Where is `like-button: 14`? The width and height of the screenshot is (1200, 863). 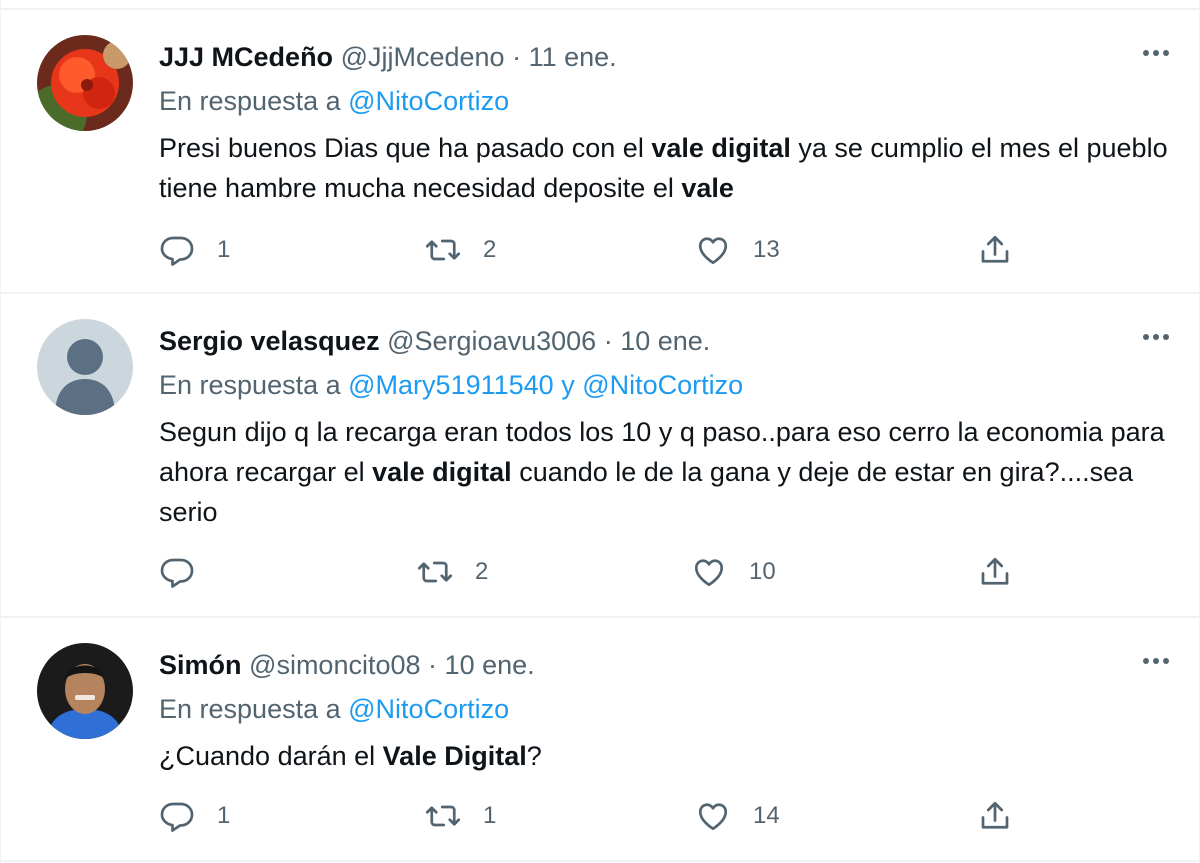 like-button: 14 is located at coordinates (737, 816).